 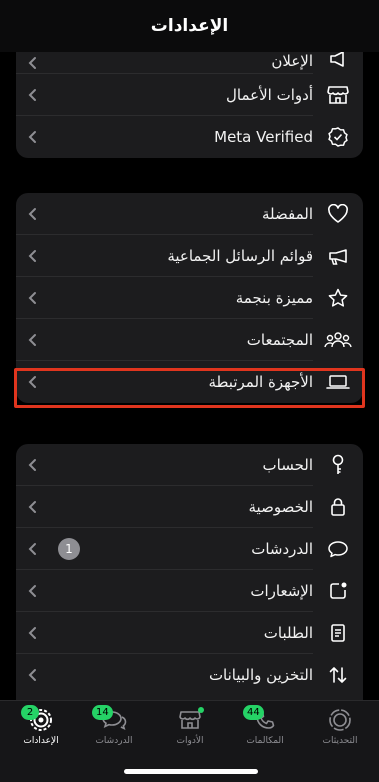 What do you see at coordinates (274, 298) in the screenshot?
I see `settings-item-label: مميزة بنجمة` at bounding box center [274, 298].